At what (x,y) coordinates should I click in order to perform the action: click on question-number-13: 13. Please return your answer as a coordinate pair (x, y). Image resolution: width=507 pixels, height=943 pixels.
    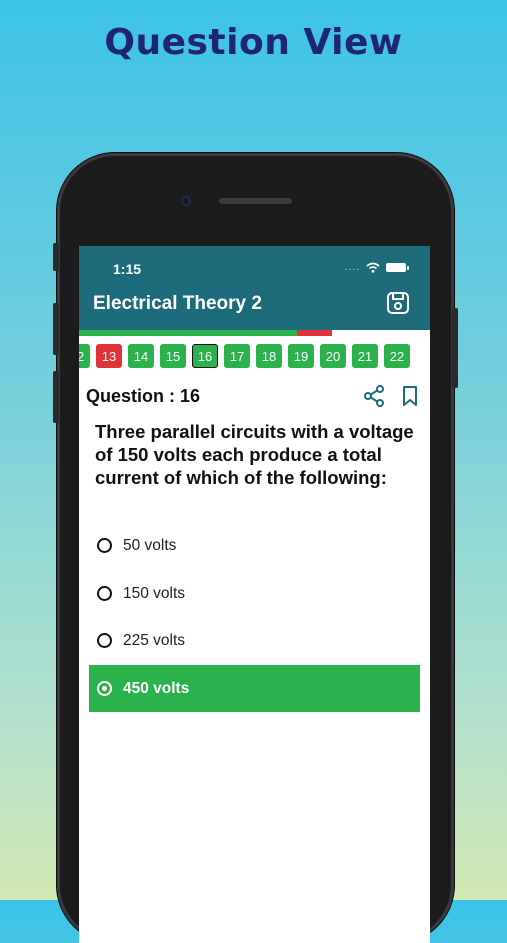
    Looking at the image, I should click on (109, 356).